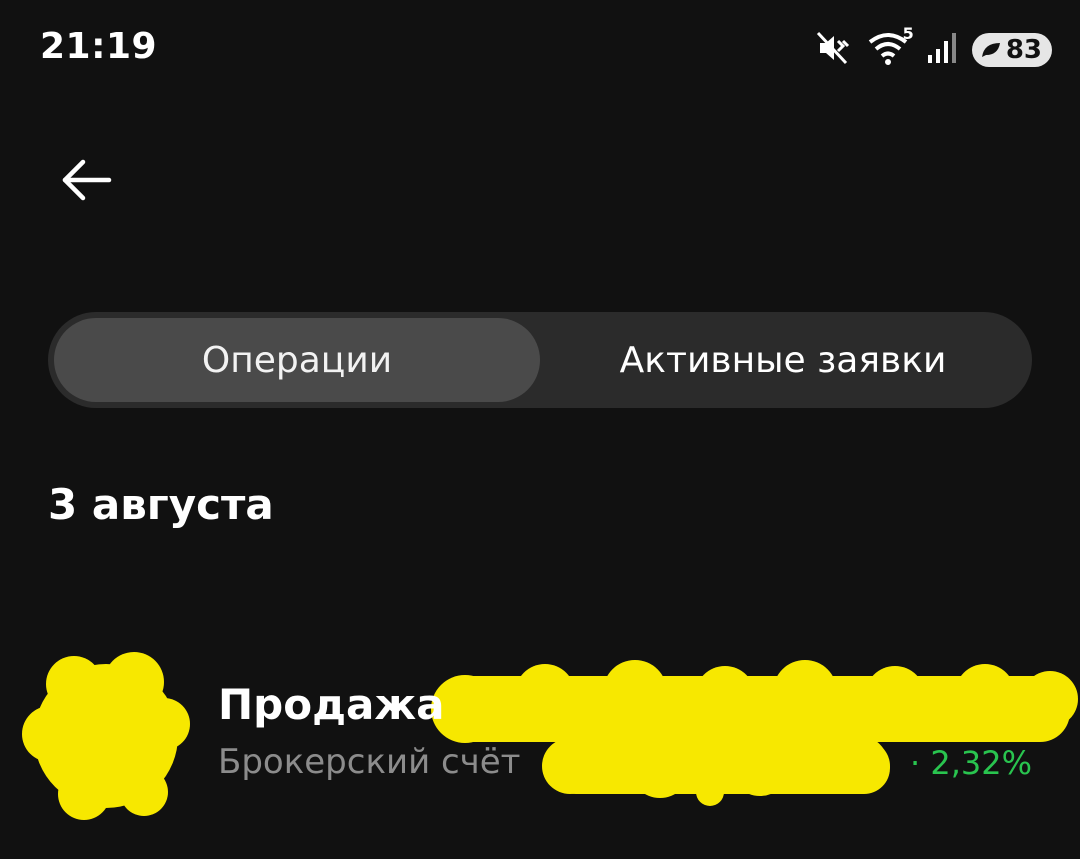 The height and width of the screenshot is (859, 1080). What do you see at coordinates (942, 50) in the screenshot?
I see `signal-icon` at bounding box center [942, 50].